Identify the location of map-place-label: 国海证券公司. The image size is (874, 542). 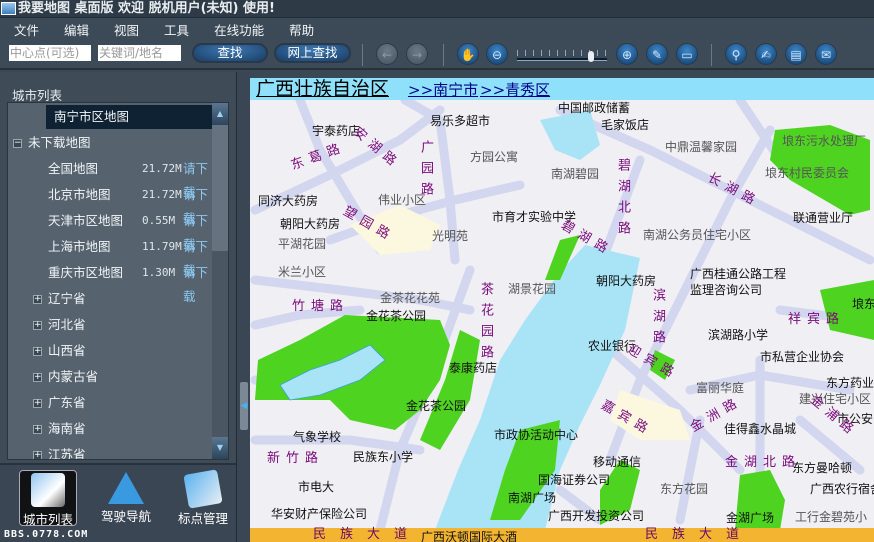
(574, 480).